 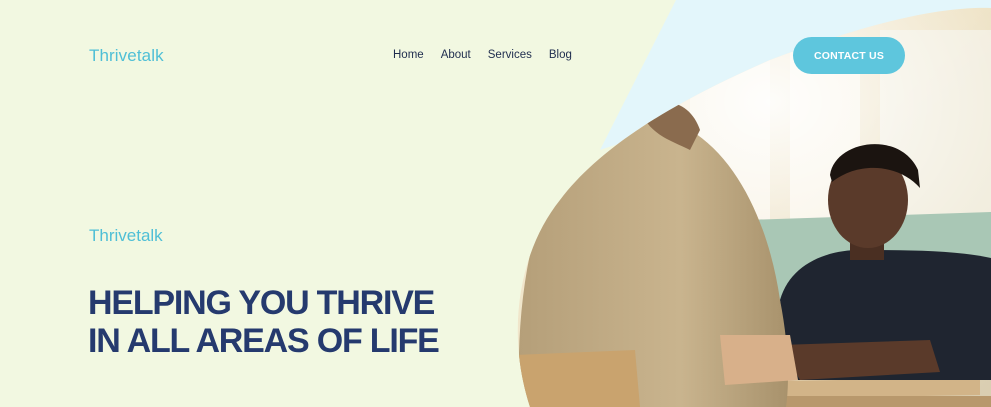 What do you see at coordinates (560, 55) in the screenshot?
I see `nav-blog: Blog` at bounding box center [560, 55].